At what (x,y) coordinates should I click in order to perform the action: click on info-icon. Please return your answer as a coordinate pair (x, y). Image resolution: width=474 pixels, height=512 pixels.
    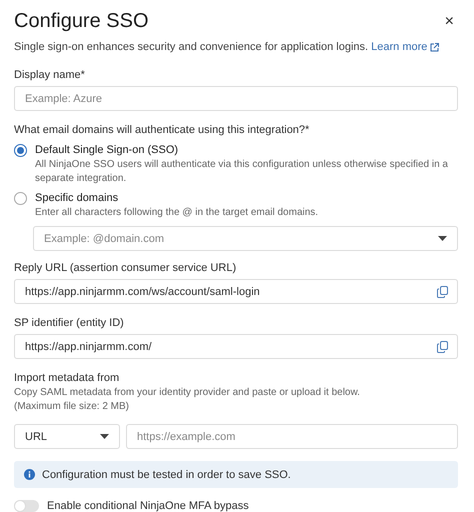
    Looking at the image, I should click on (29, 474).